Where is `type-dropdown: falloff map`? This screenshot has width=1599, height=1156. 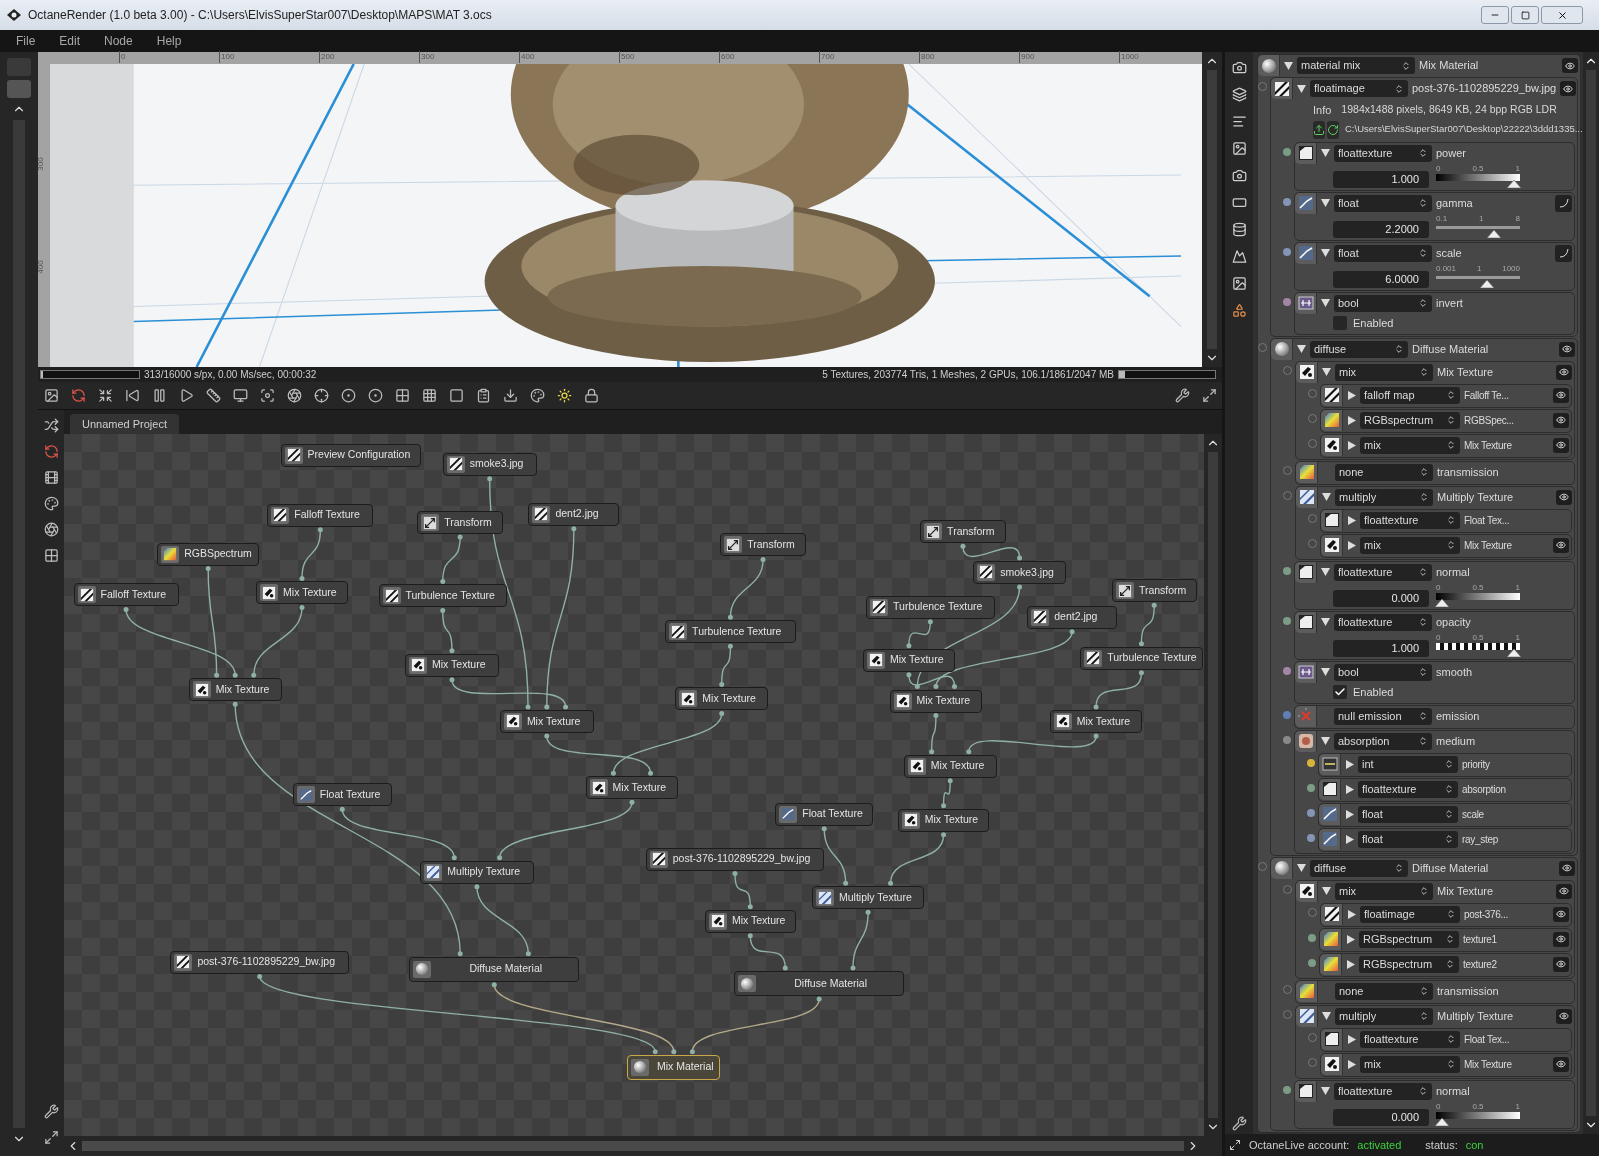 type-dropdown: falloff map is located at coordinates (1410, 395).